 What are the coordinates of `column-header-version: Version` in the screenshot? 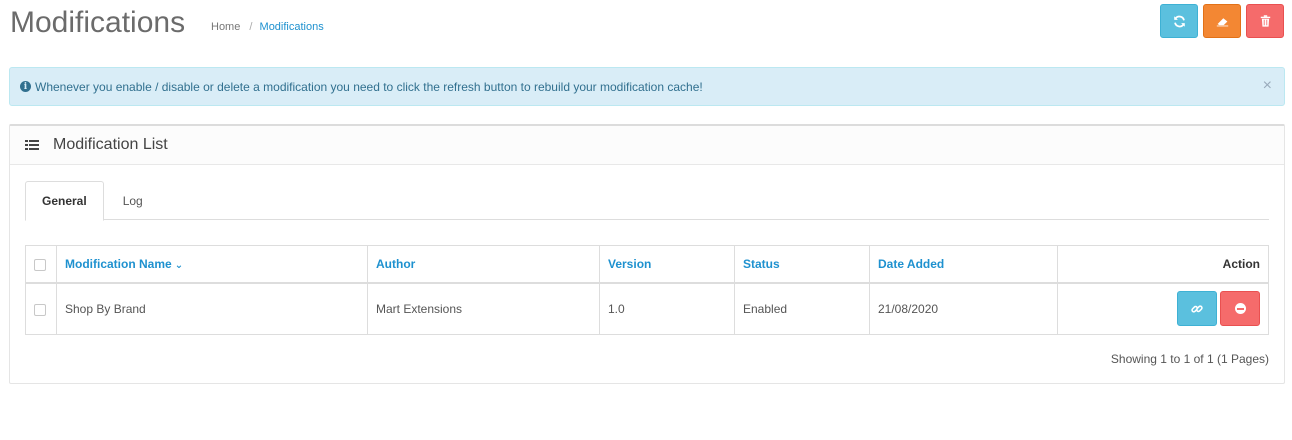 It's located at (667, 264).